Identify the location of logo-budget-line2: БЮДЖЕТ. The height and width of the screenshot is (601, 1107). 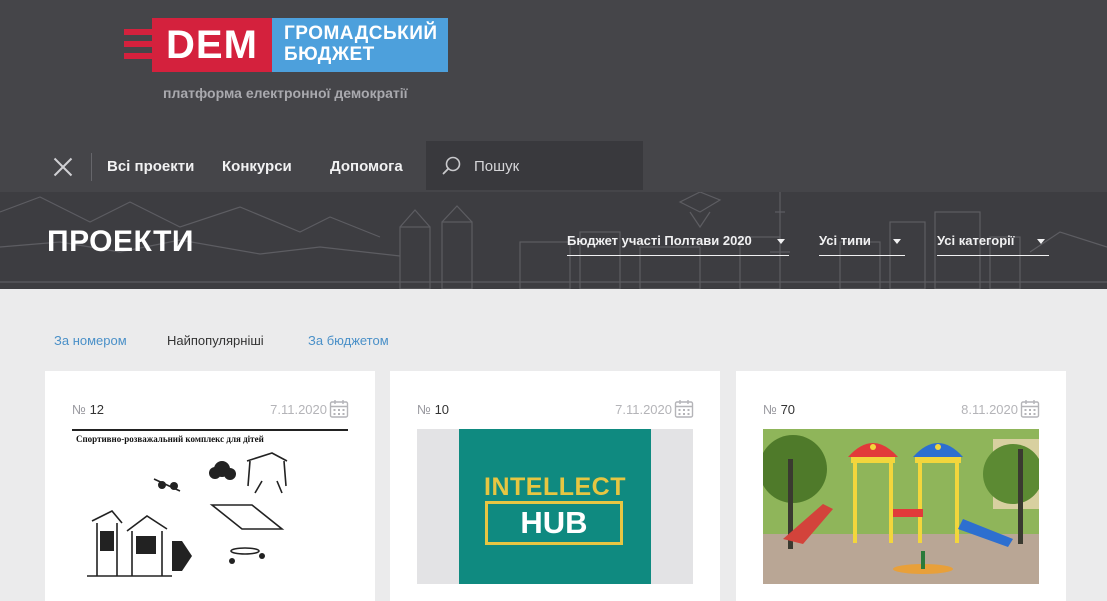
(329, 54).